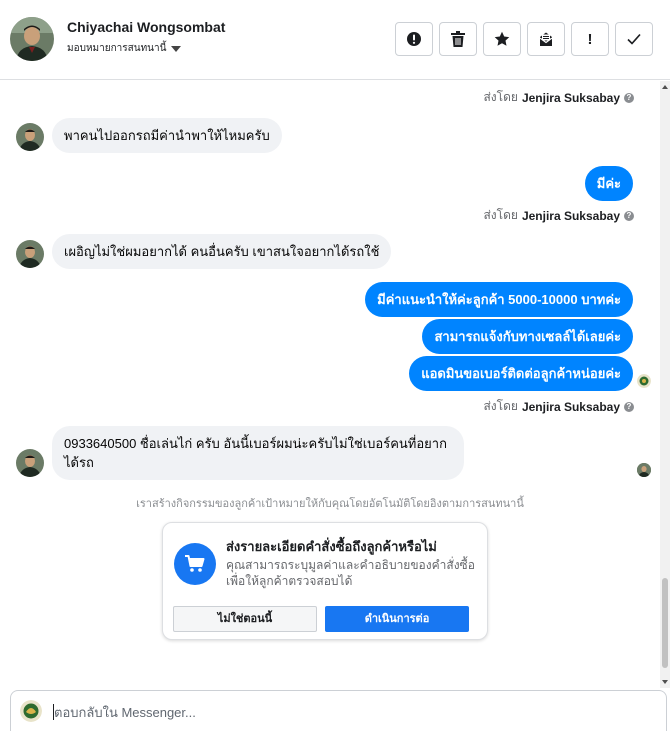 The image size is (670, 731). Describe the element at coordinates (176, 48) in the screenshot. I see `chevron-down-icon` at that location.